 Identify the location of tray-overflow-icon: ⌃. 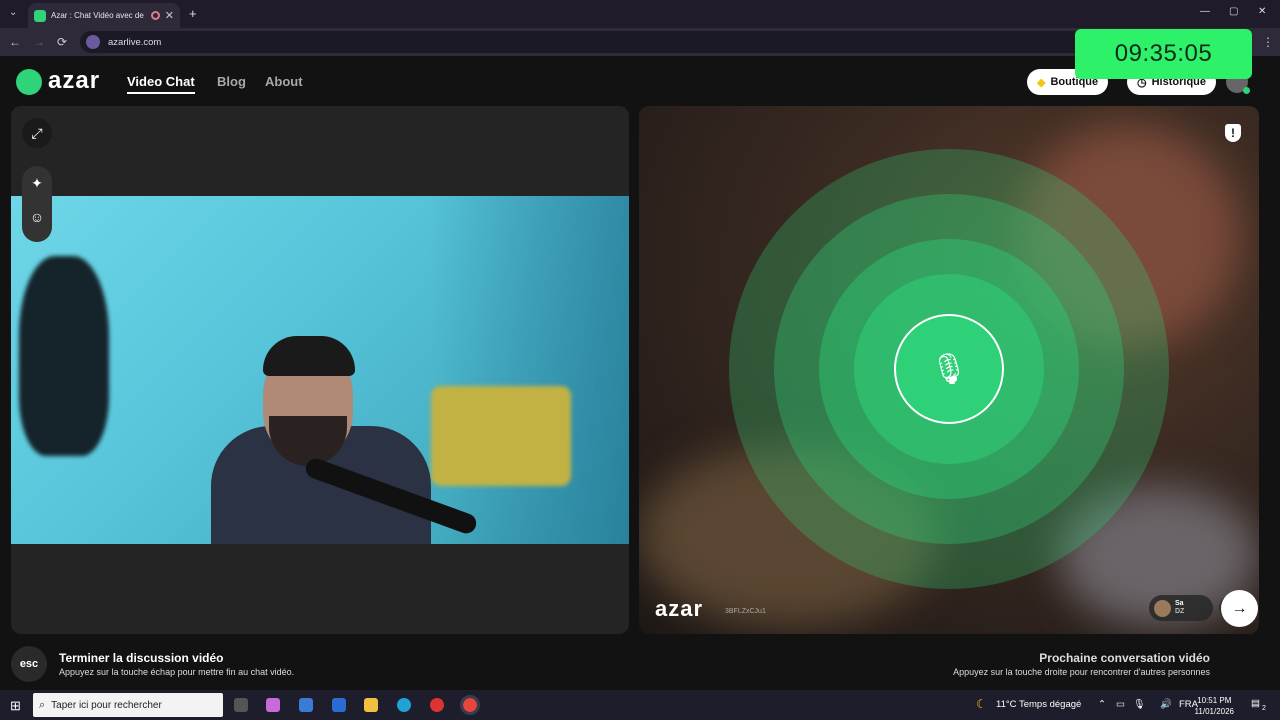
(1102, 704).